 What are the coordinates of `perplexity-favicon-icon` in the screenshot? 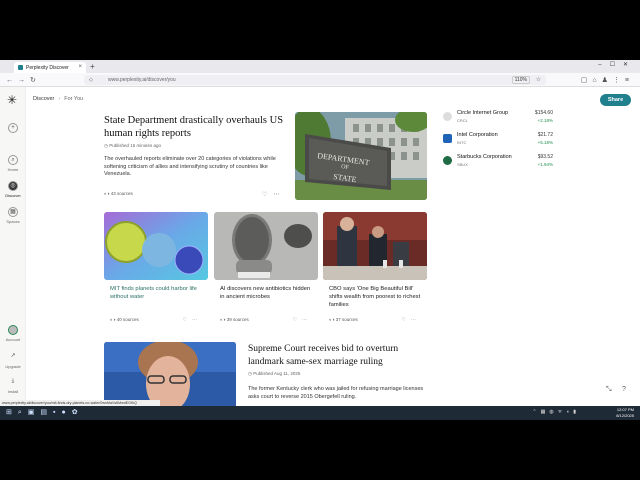 It's located at (20, 67).